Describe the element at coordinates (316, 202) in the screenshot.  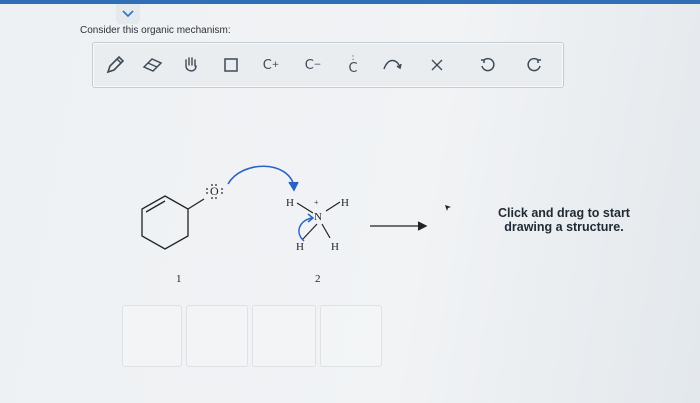
I see `nitrogen-charge: +` at that location.